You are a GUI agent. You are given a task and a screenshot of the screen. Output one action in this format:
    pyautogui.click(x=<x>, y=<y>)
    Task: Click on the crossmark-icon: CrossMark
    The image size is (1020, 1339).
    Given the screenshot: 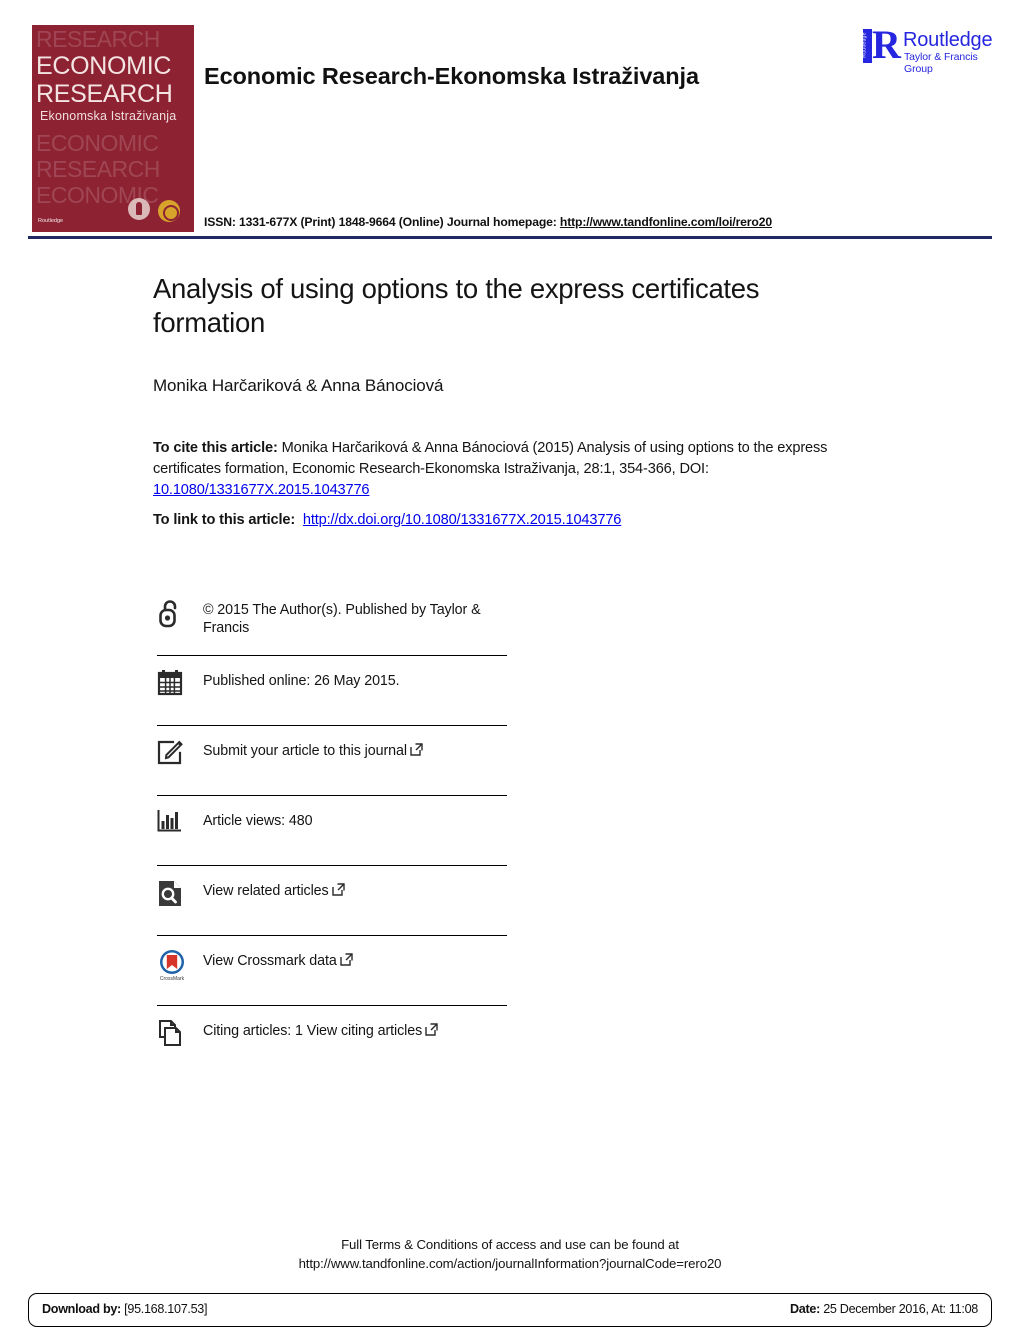 What is the action you would take?
    pyautogui.click(x=180, y=959)
    